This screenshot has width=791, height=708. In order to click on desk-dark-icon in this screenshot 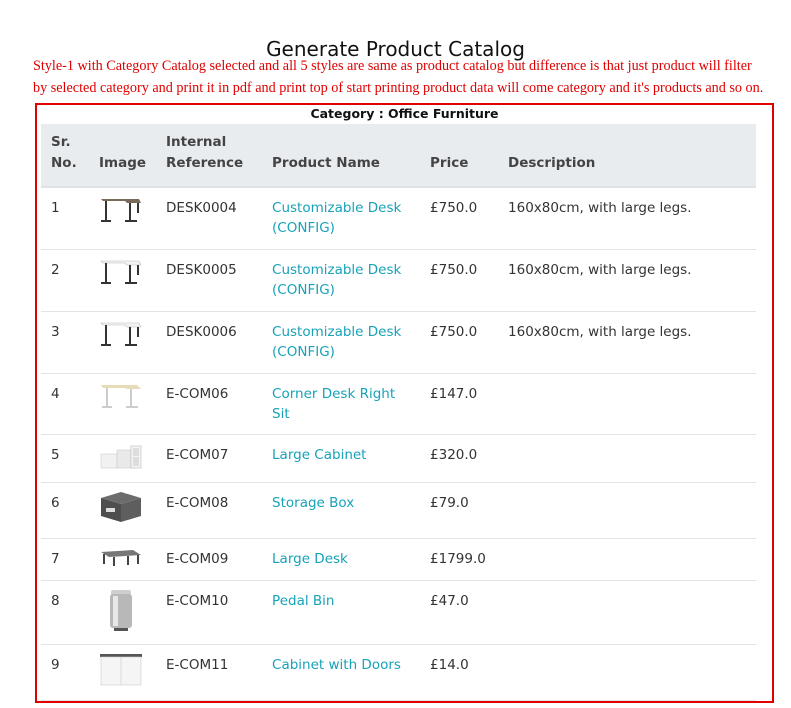, I will do `click(122, 210)`.